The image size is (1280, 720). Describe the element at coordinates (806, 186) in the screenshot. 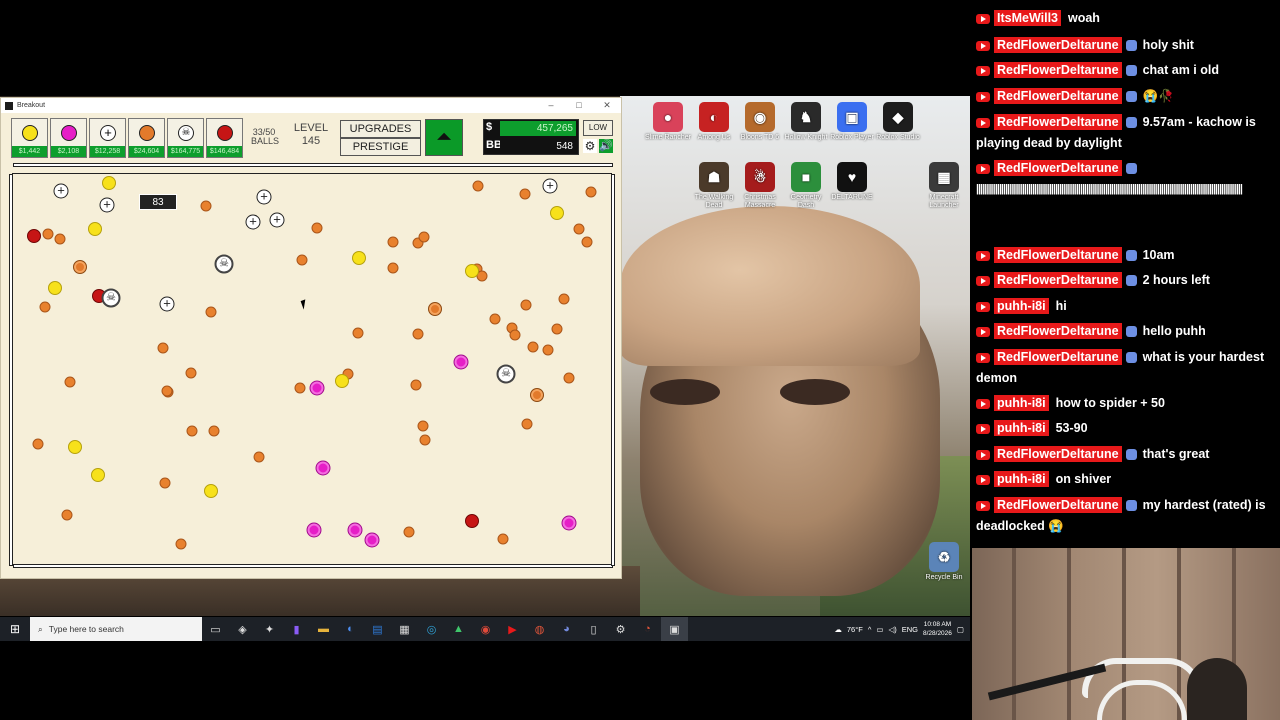

I see `desktop-icon-geometry-dash: ■ Geometry Dash` at that location.